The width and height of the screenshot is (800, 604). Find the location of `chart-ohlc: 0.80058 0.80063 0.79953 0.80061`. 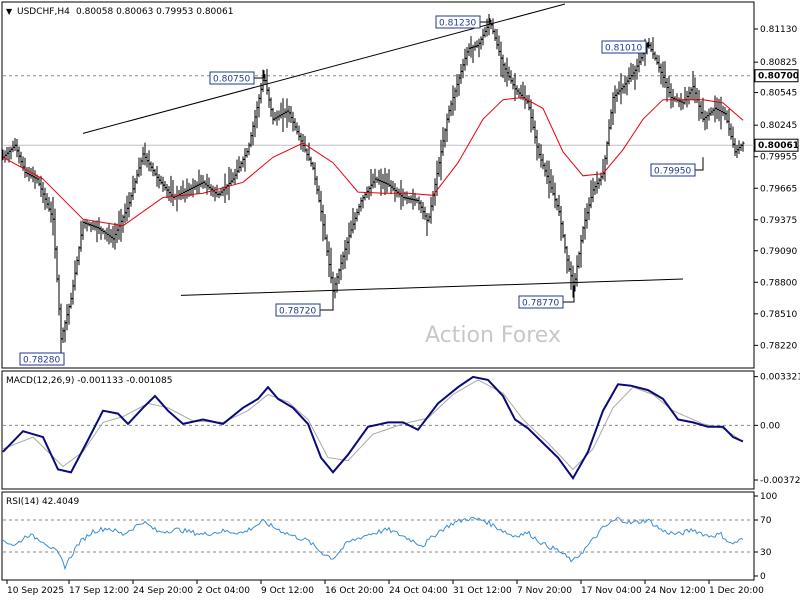

chart-ohlc: 0.80058 0.80063 0.79953 0.80061 is located at coordinates (154, 12).